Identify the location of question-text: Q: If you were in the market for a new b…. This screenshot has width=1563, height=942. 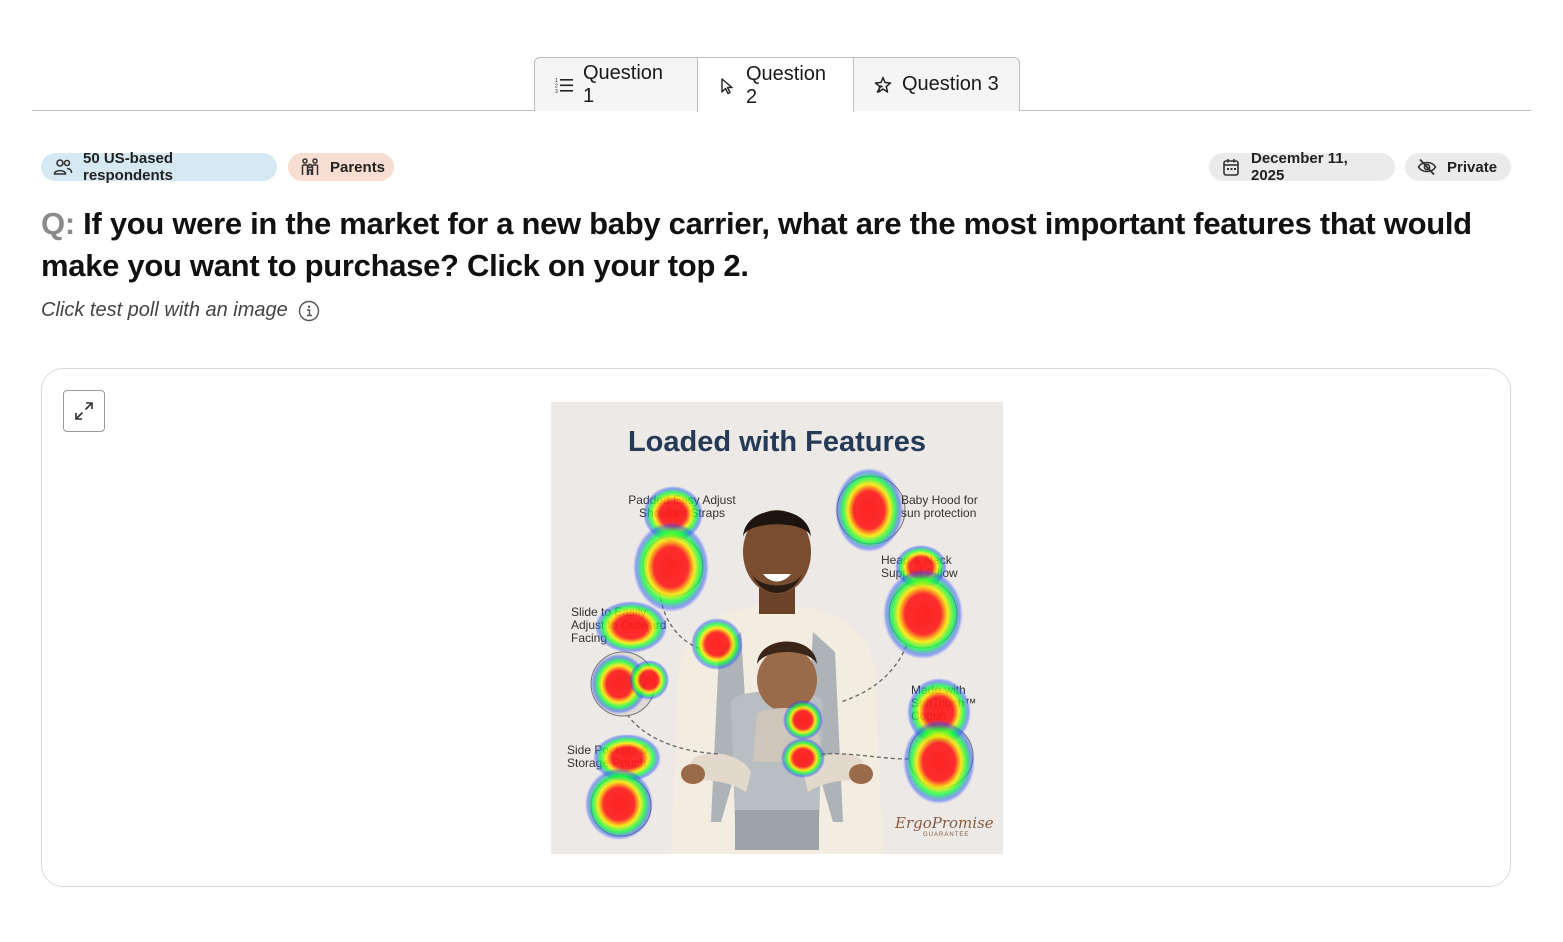
(776, 245).